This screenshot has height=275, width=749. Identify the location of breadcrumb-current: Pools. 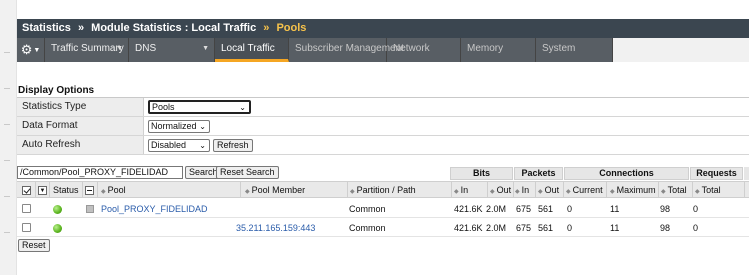
(291, 28).